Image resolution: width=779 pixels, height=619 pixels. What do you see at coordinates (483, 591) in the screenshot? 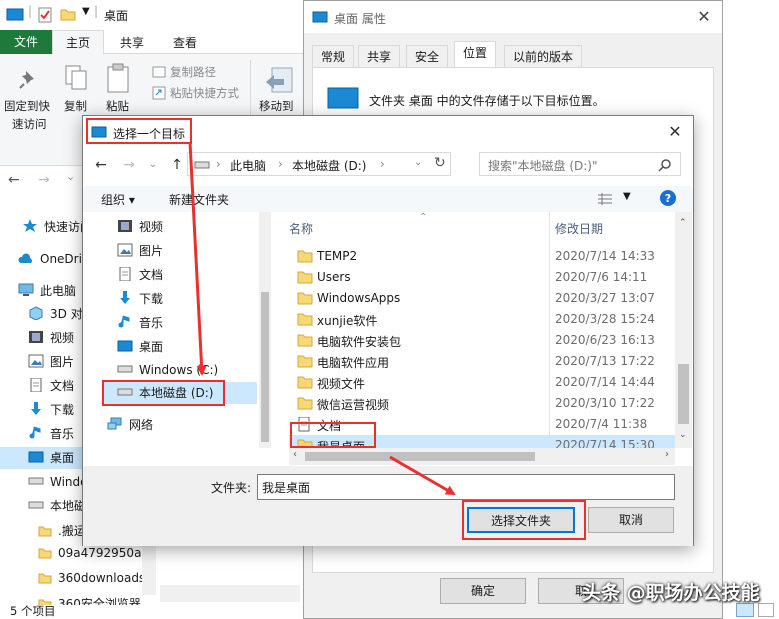
I see `ok-button: 确定` at bounding box center [483, 591].